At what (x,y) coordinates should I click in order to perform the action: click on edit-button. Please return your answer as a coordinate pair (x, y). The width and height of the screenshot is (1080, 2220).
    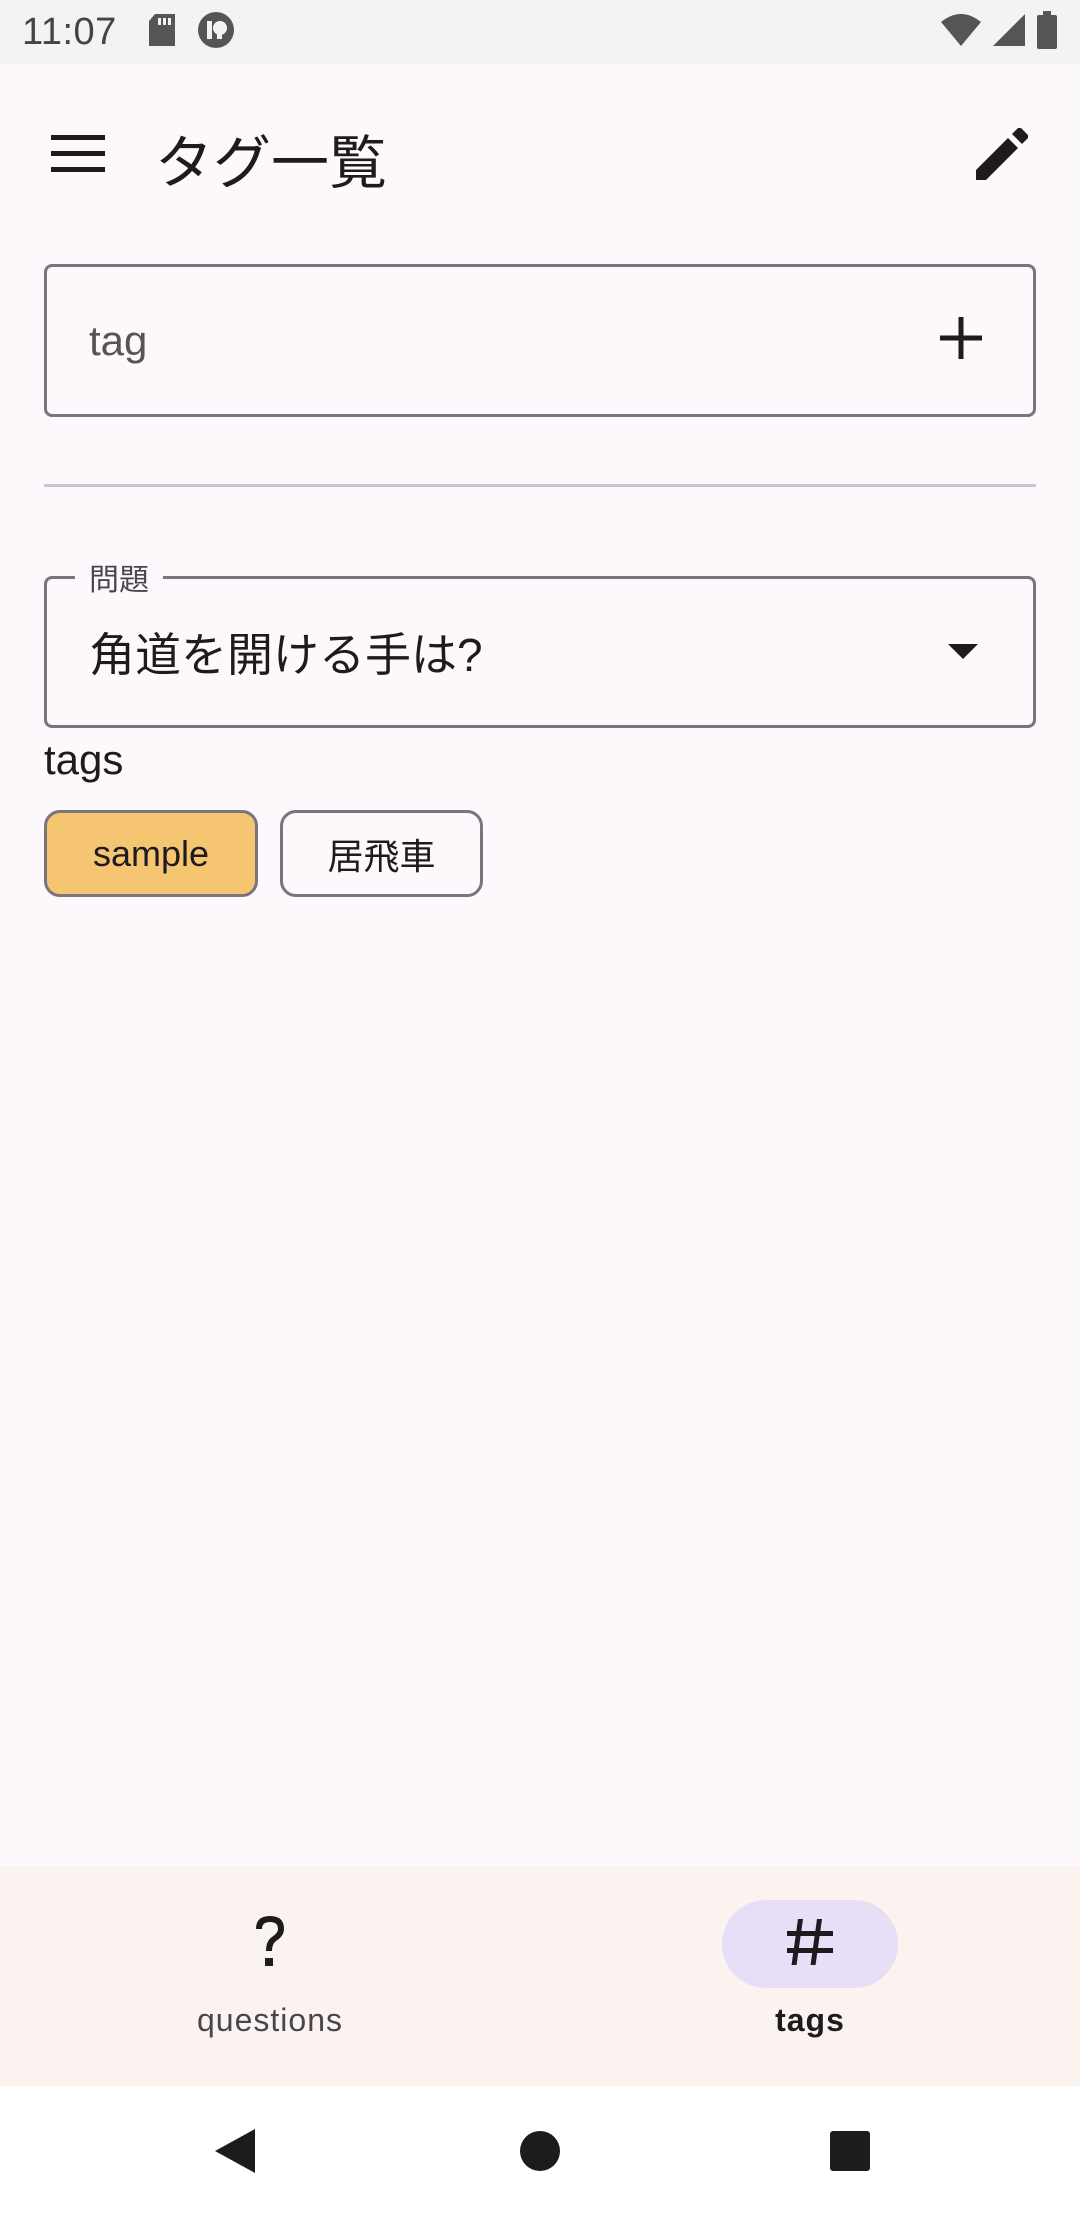
    Looking at the image, I should click on (1001, 157).